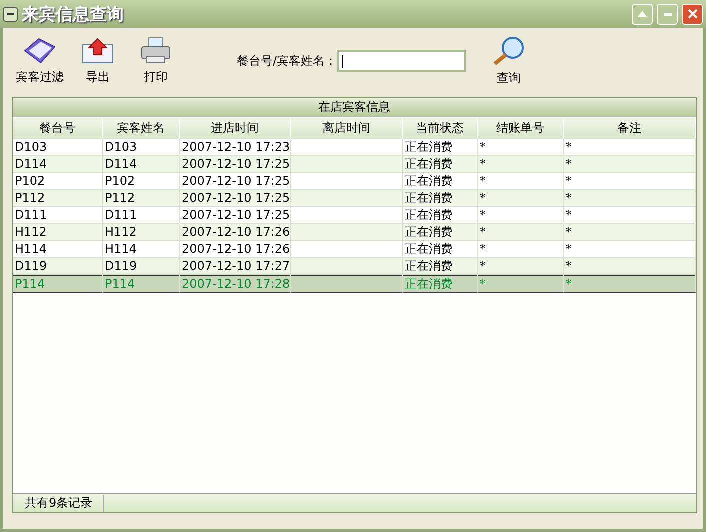 The height and width of the screenshot is (532, 706). I want to click on column-header: 进店时间, so click(235, 128).